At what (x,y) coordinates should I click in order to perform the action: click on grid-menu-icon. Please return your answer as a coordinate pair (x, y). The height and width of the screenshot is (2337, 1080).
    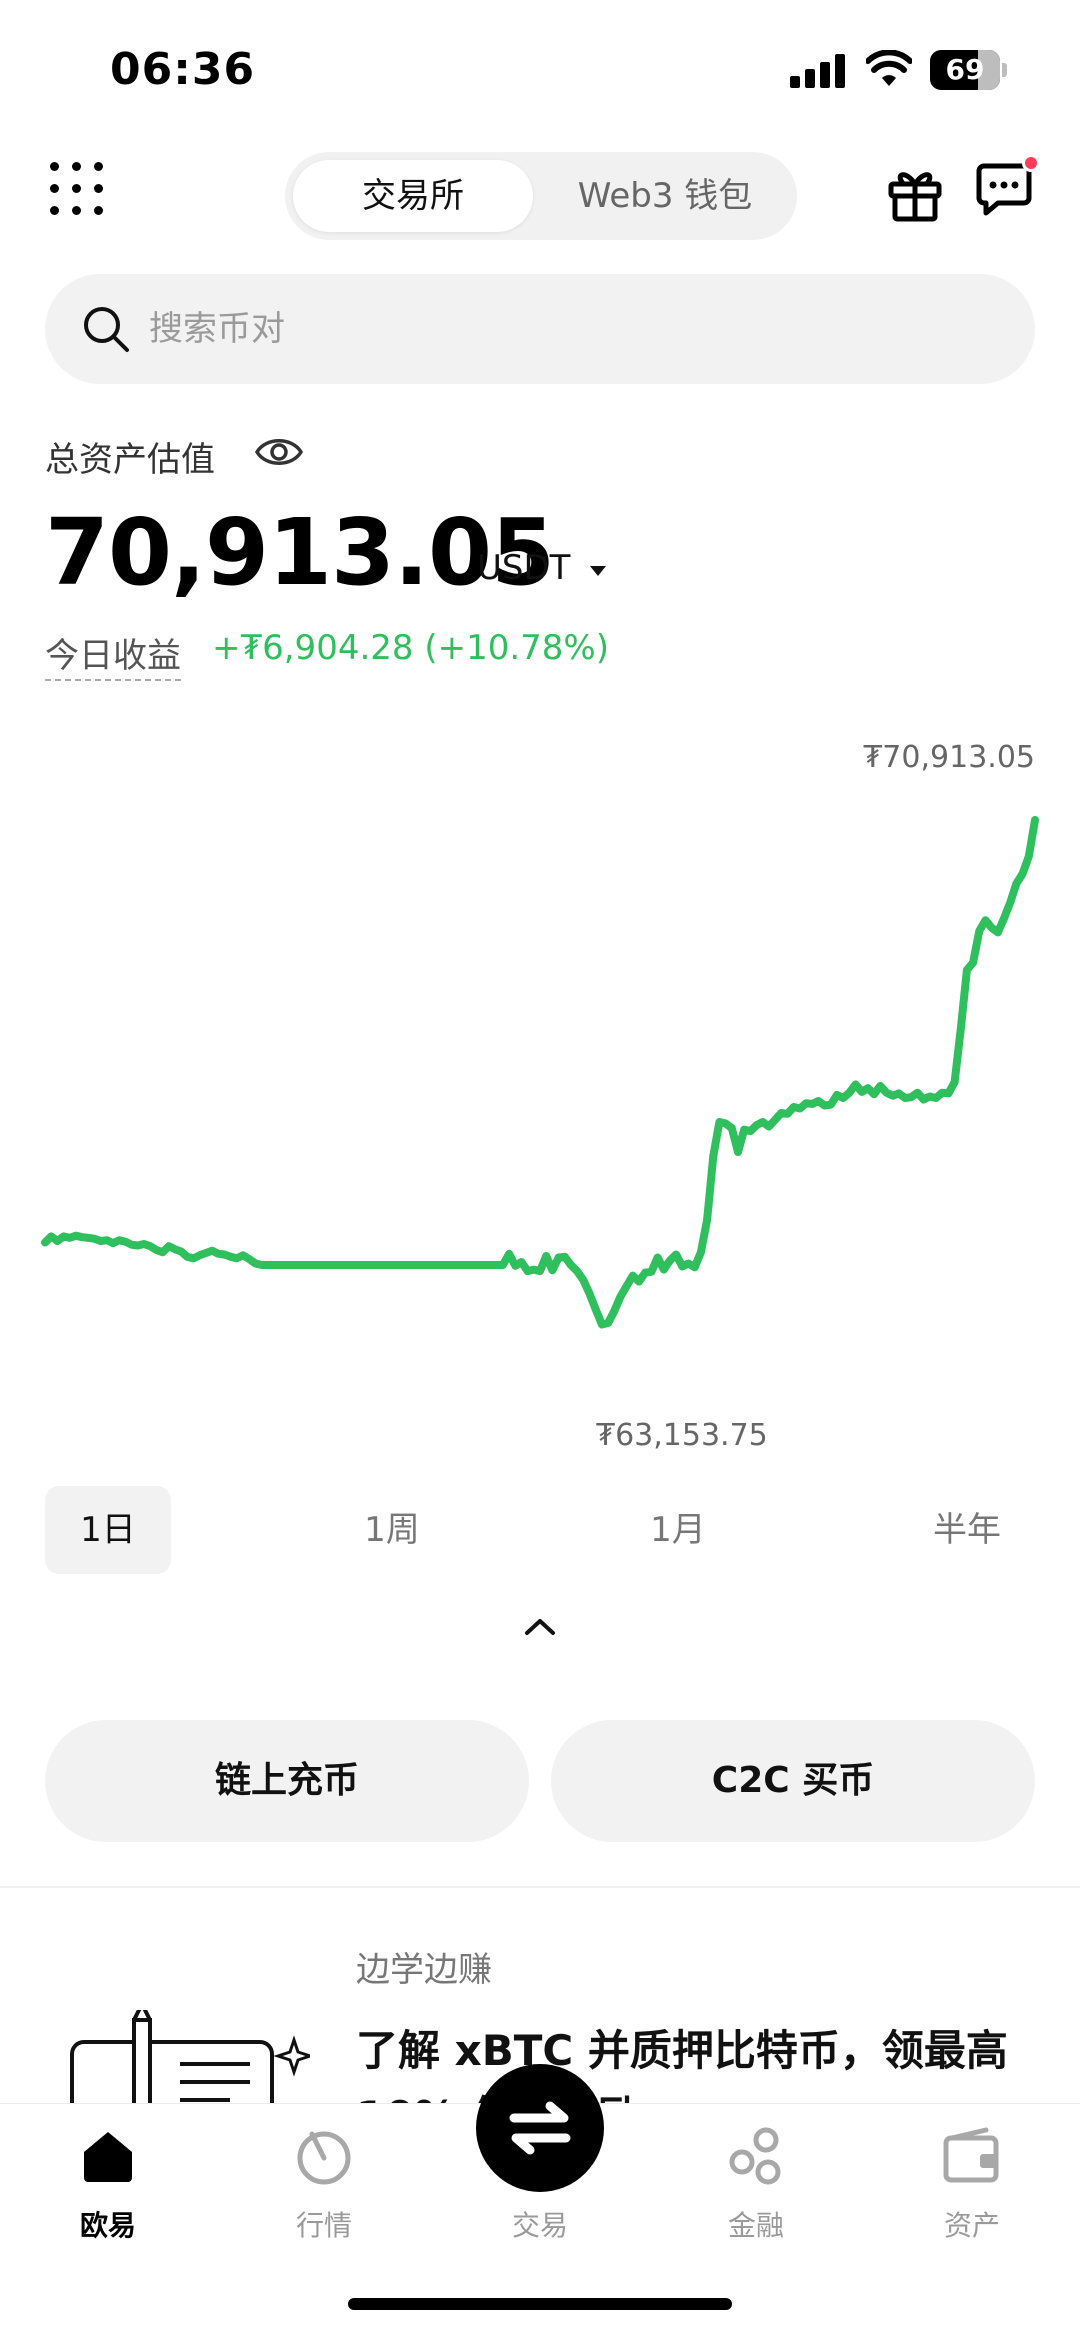
    Looking at the image, I should click on (78, 190).